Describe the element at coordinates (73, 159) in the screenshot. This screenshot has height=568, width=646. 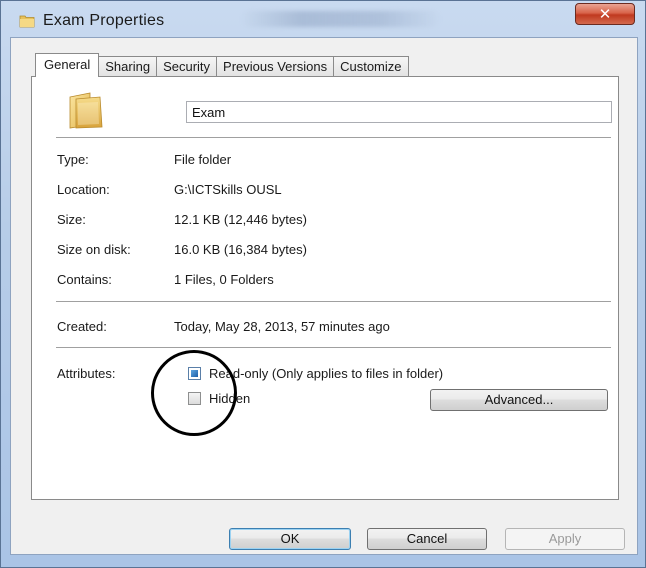
I see `type-label: Type:` at that location.